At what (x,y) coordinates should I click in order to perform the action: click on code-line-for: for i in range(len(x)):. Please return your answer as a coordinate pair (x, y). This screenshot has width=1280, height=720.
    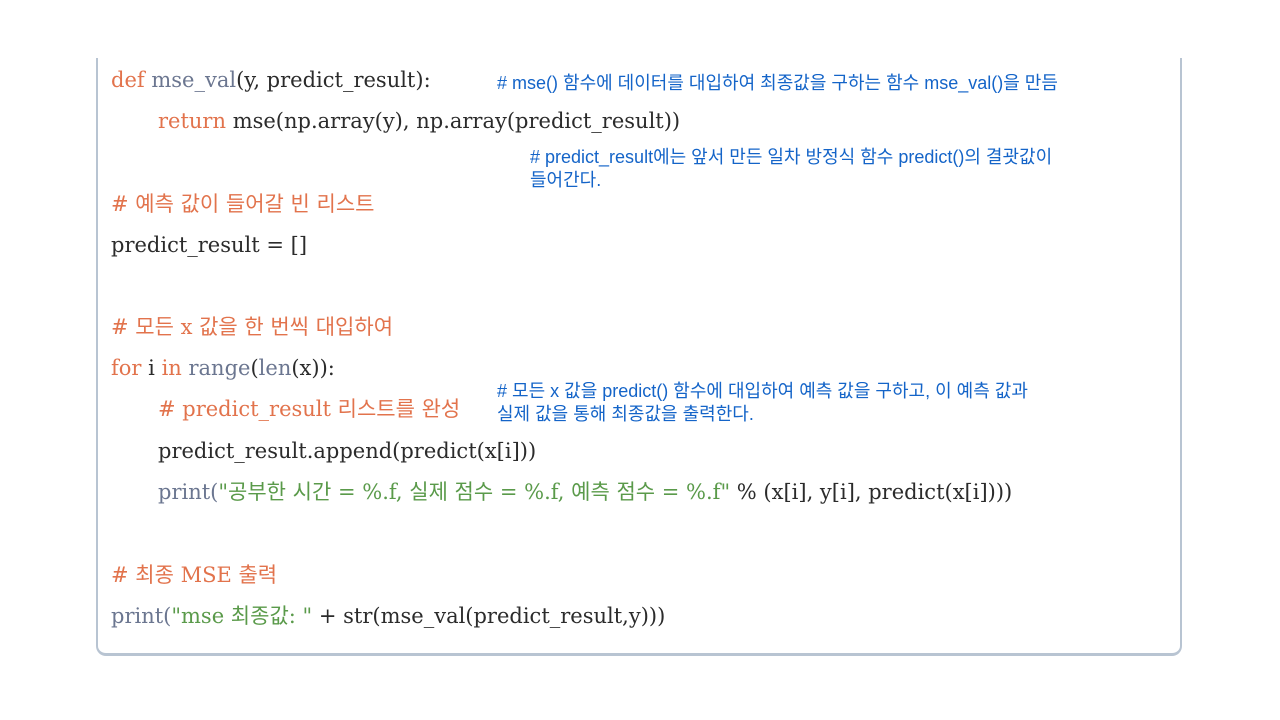
    Looking at the image, I should click on (223, 368).